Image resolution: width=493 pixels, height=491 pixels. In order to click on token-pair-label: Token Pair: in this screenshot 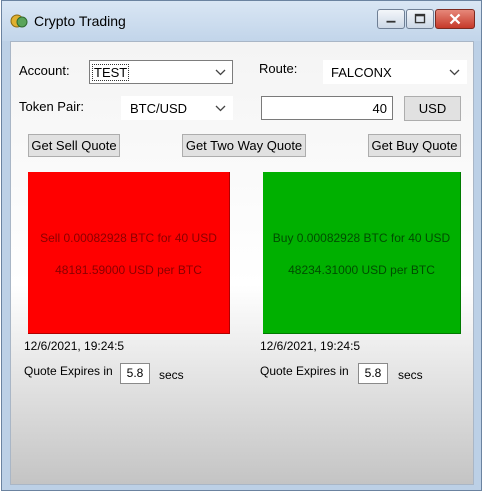, I will do `click(52, 106)`.